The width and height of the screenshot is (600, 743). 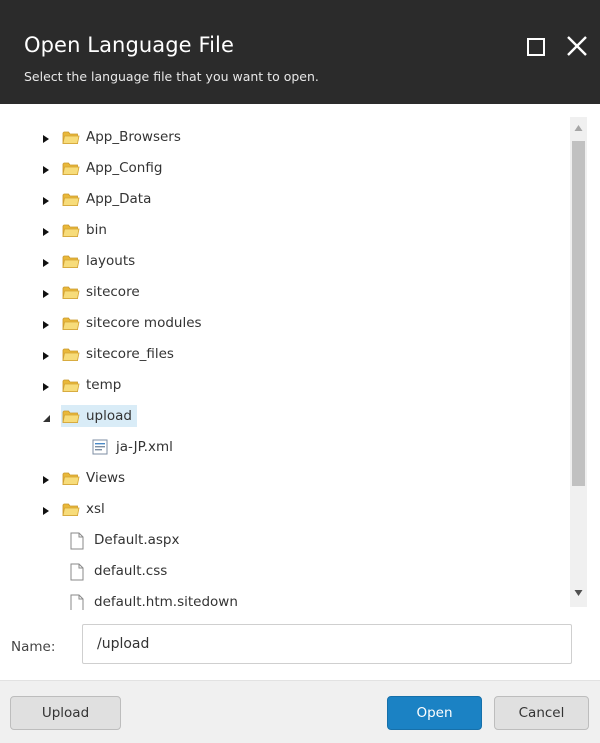 I want to click on tree-folder-item: temp, so click(x=83, y=385).